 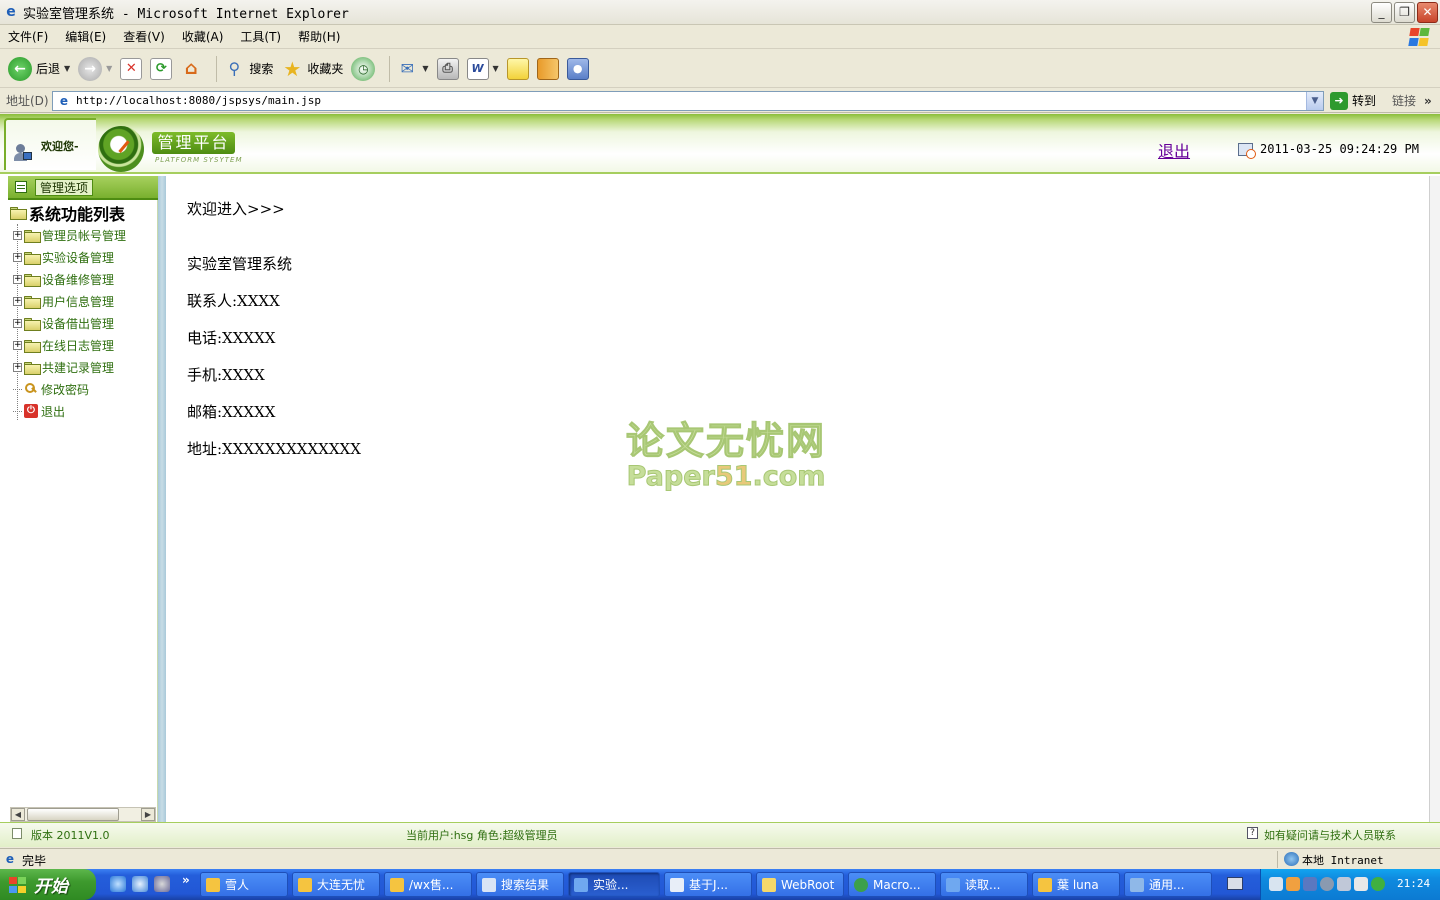 What do you see at coordinates (83, 213) in the screenshot?
I see `tree-root: 系统功能列表` at bounding box center [83, 213].